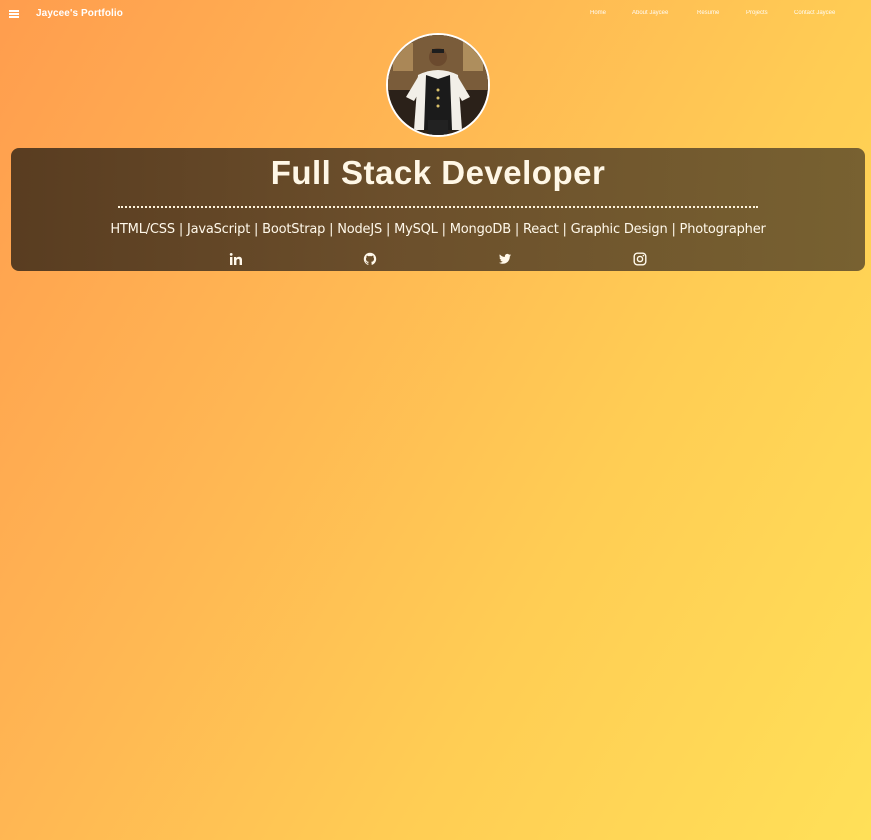 The width and height of the screenshot is (871, 840). What do you see at coordinates (370, 259) in the screenshot?
I see `github-icon` at bounding box center [370, 259].